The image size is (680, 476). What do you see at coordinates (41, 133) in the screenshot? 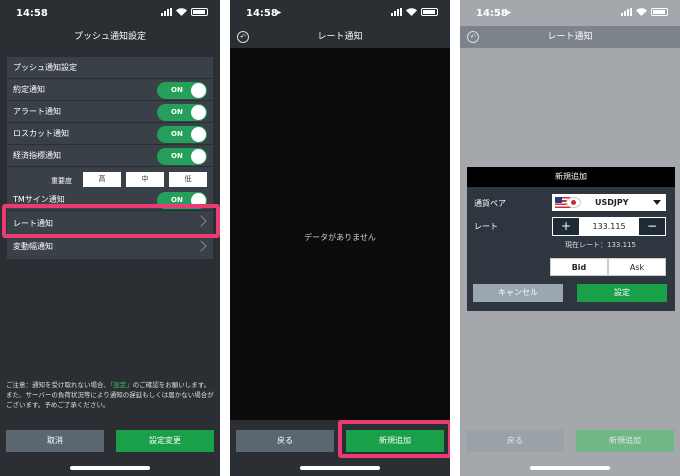
I see `row-label: ロスカット通知` at bounding box center [41, 133].